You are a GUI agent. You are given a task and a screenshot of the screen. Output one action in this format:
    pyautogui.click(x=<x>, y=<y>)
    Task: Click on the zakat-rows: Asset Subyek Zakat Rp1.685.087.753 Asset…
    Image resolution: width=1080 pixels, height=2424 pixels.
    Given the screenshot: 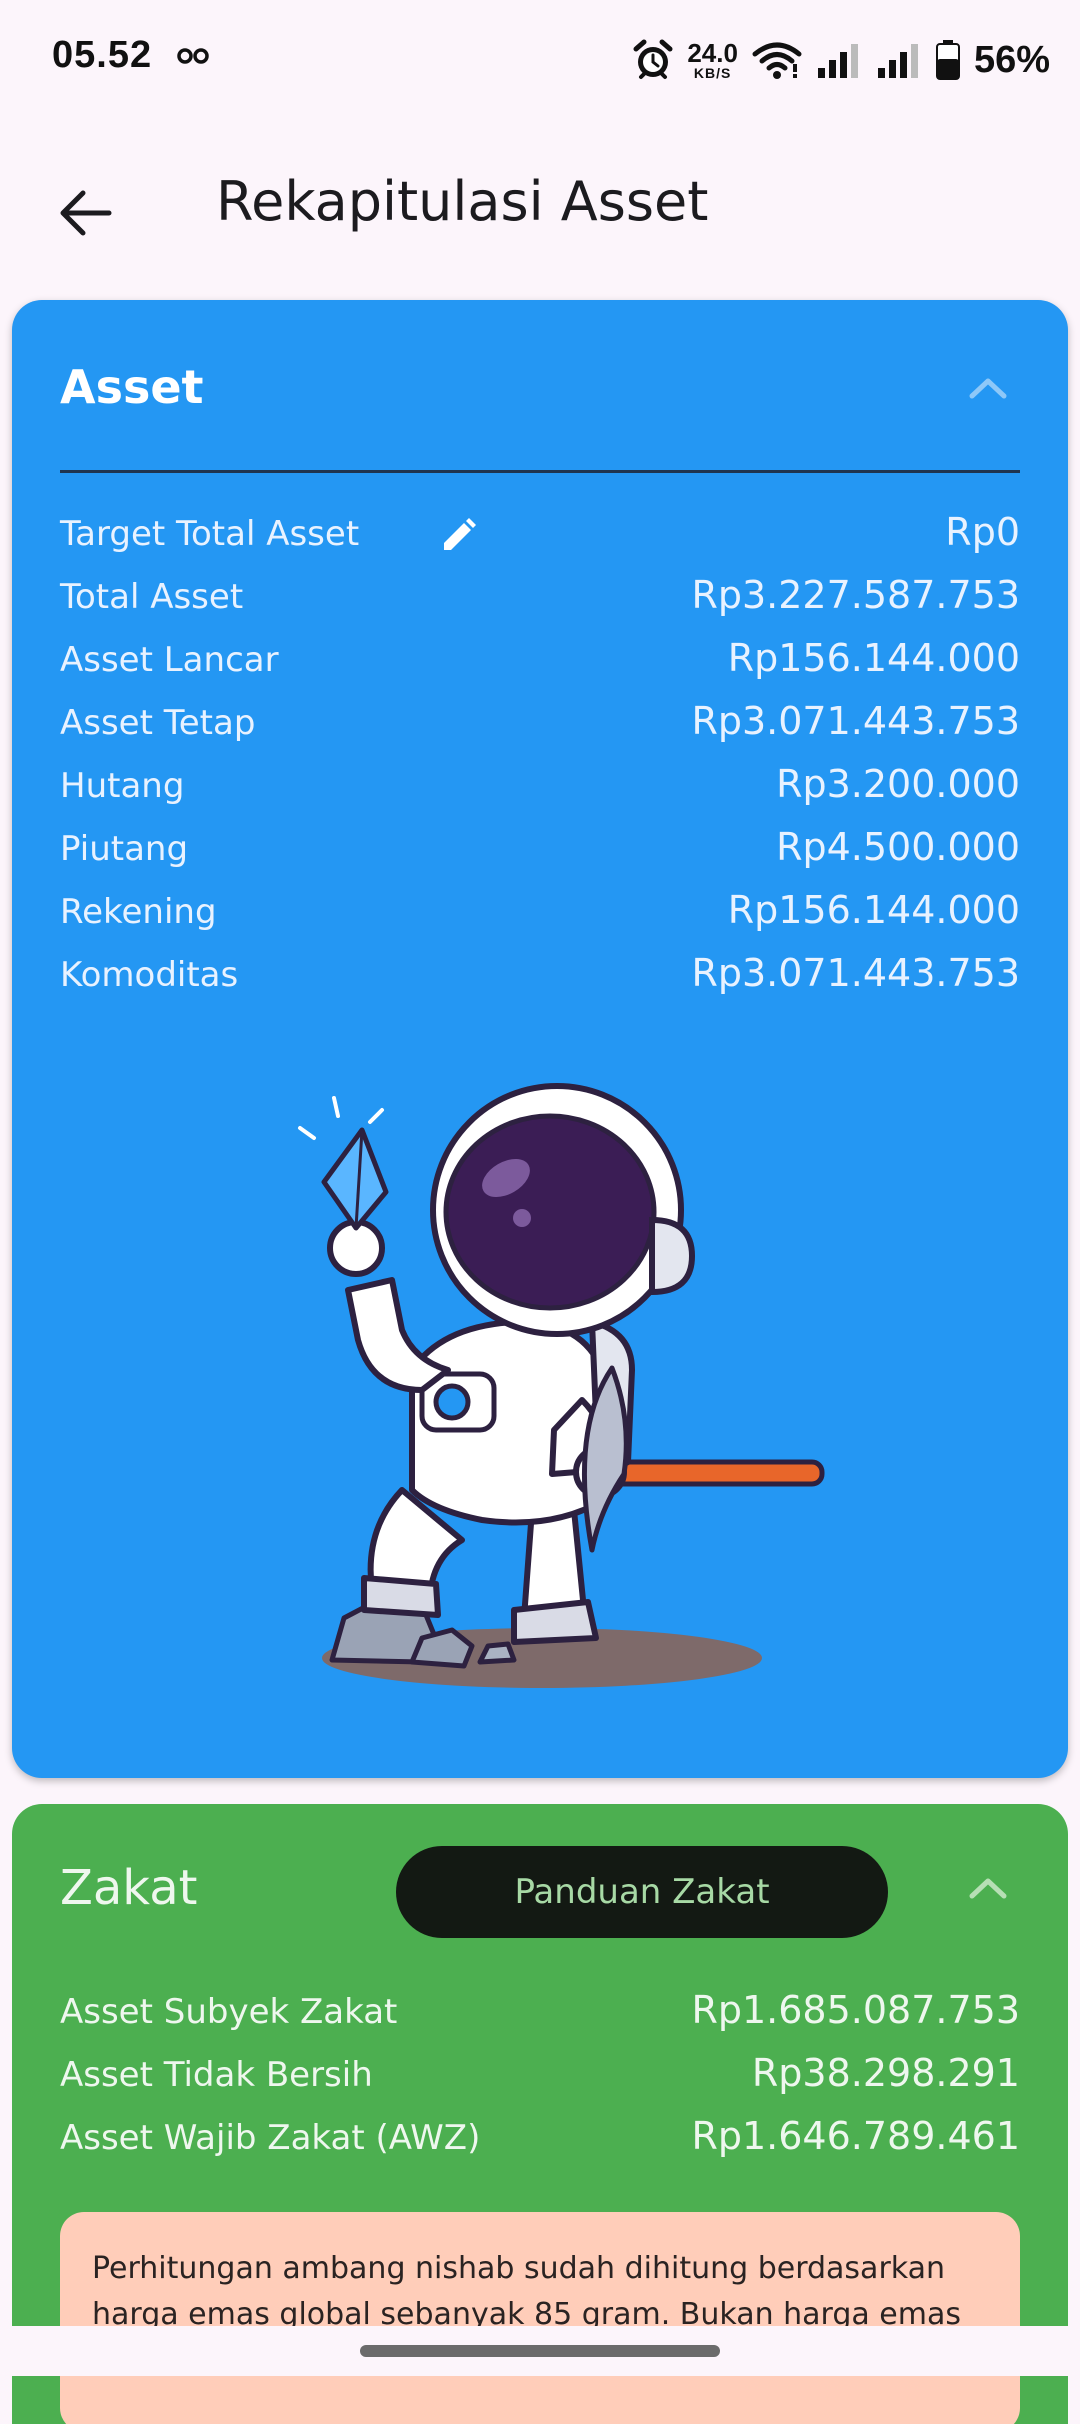 What is the action you would take?
    pyautogui.click(x=540, y=2078)
    